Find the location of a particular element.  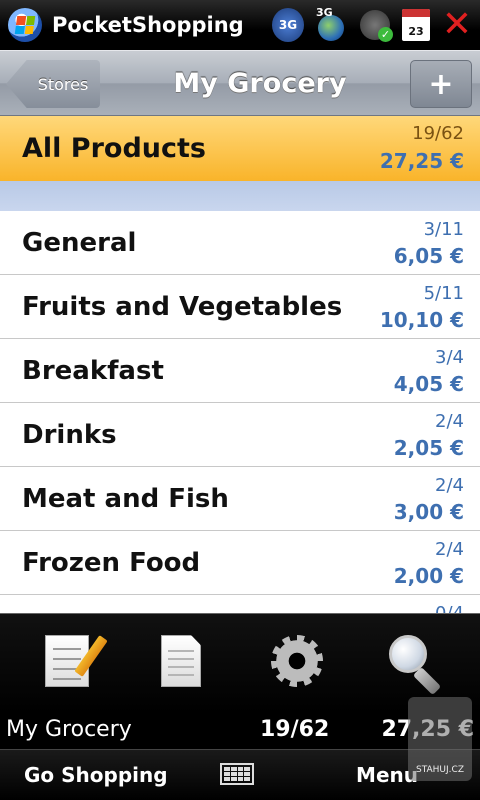

globe-3g-label: 3G is located at coordinates (324, 12).